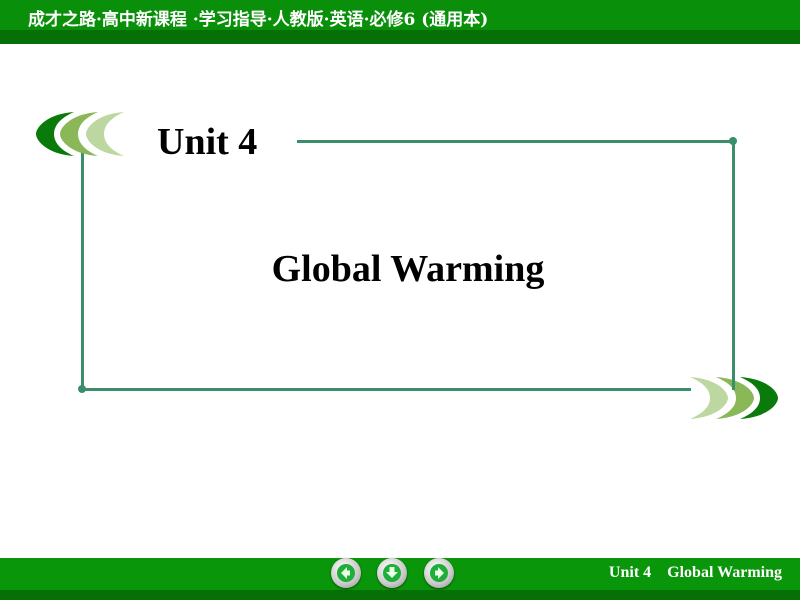 The height and width of the screenshot is (600, 800). What do you see at coordinates (400, 37) in the screenshot?
I see `header-strip` at bounding box center [400, 37].